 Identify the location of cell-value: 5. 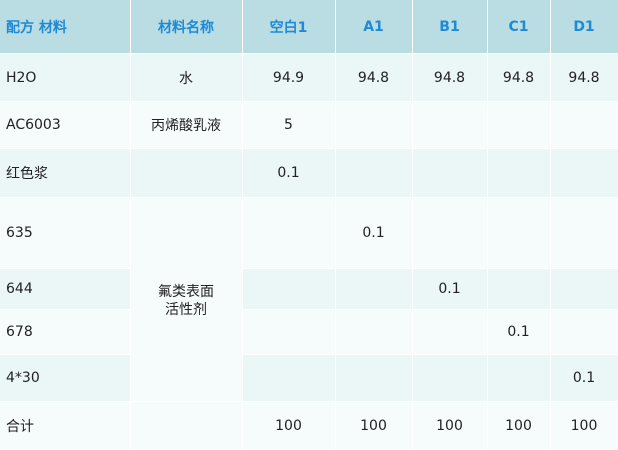
(289, 125).